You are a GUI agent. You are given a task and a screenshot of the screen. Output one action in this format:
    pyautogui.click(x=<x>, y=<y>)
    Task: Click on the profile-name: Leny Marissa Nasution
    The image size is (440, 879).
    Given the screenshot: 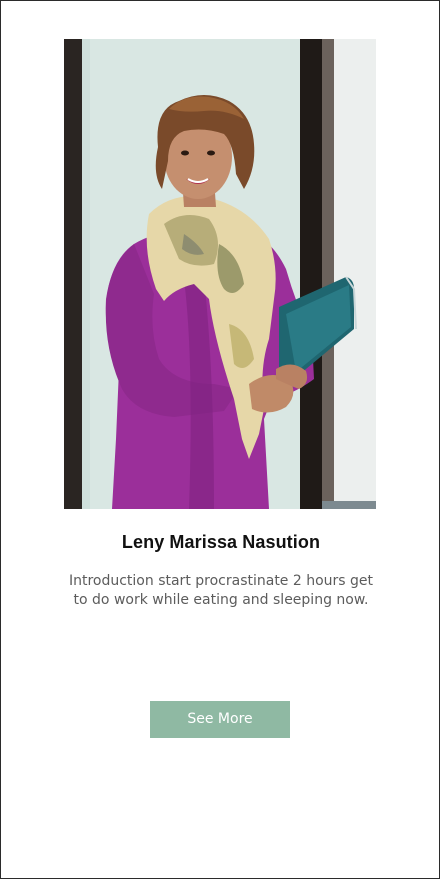 What is the action you would take?
    pyautogui.click(x=221, y=542)
    